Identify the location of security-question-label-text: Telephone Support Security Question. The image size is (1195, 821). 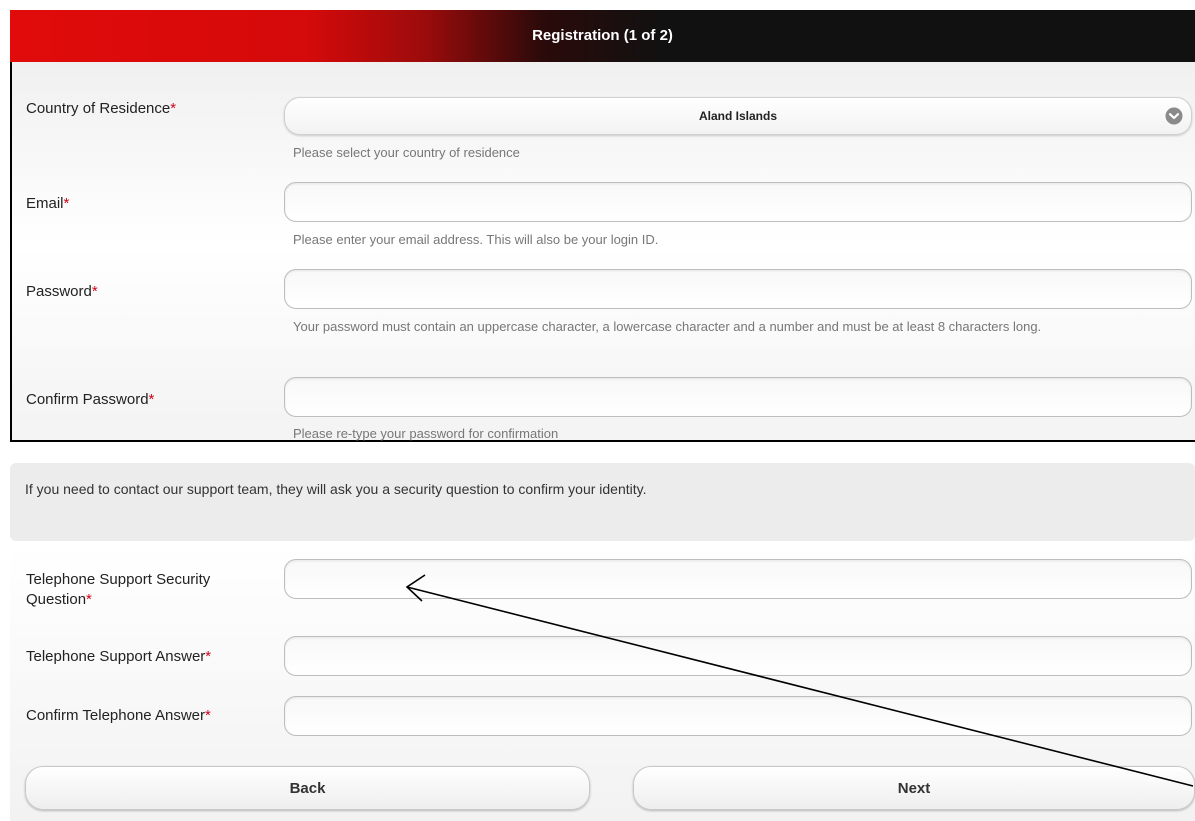
(118, 589).